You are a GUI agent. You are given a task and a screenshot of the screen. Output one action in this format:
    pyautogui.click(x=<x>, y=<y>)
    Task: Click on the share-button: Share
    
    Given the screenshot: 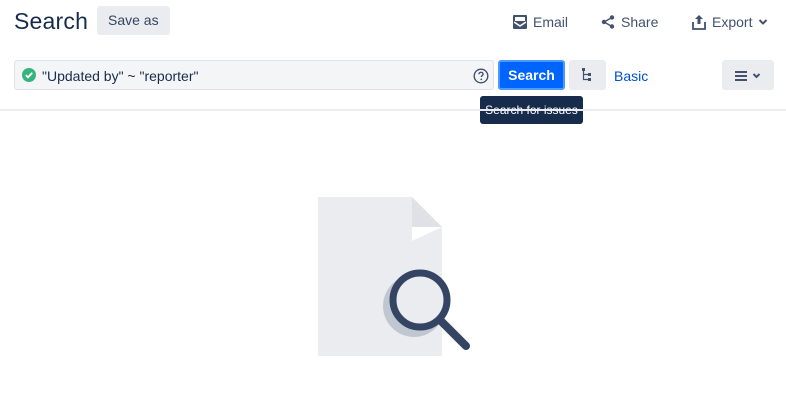 What is the action you would take?
    pyautogui.click(x=629, y=22)
    